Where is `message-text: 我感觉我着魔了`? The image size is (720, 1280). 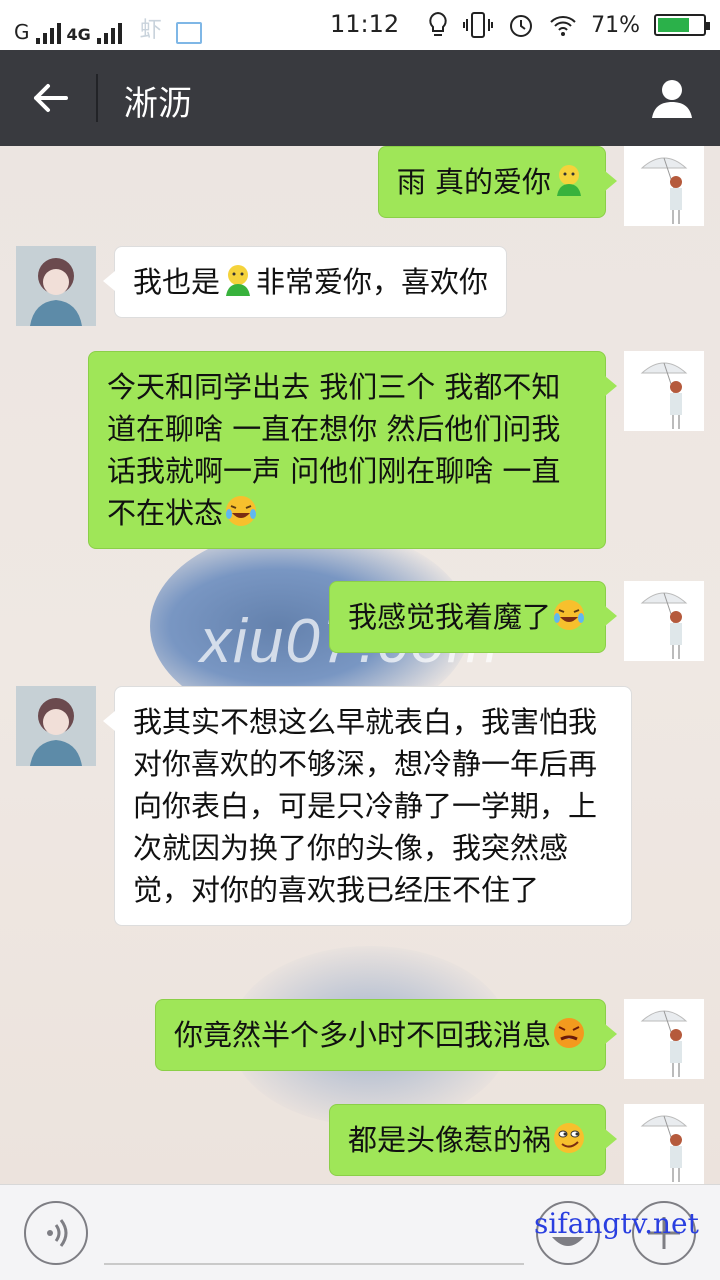 message-text: 我感觉我着魔了 is located at coordinates (449, 617).